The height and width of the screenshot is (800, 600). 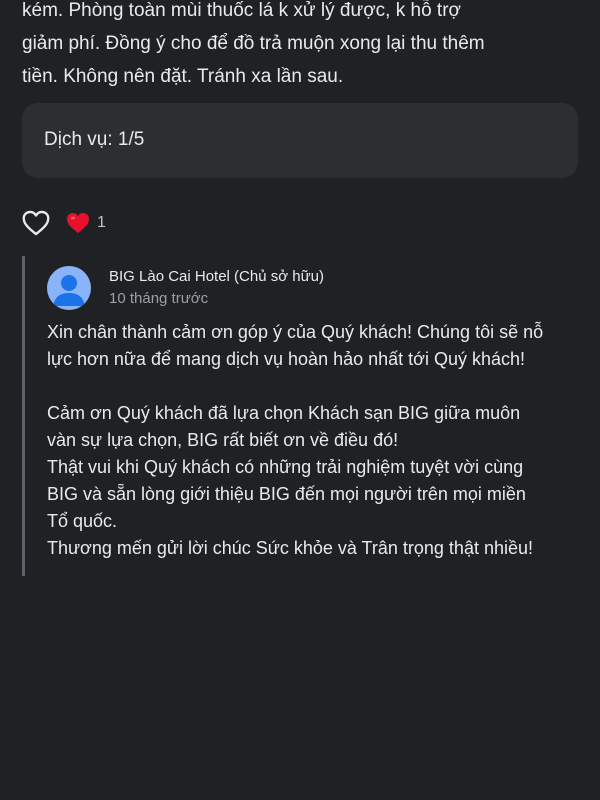 I want to click on like-button, so click(x=36, y=223).